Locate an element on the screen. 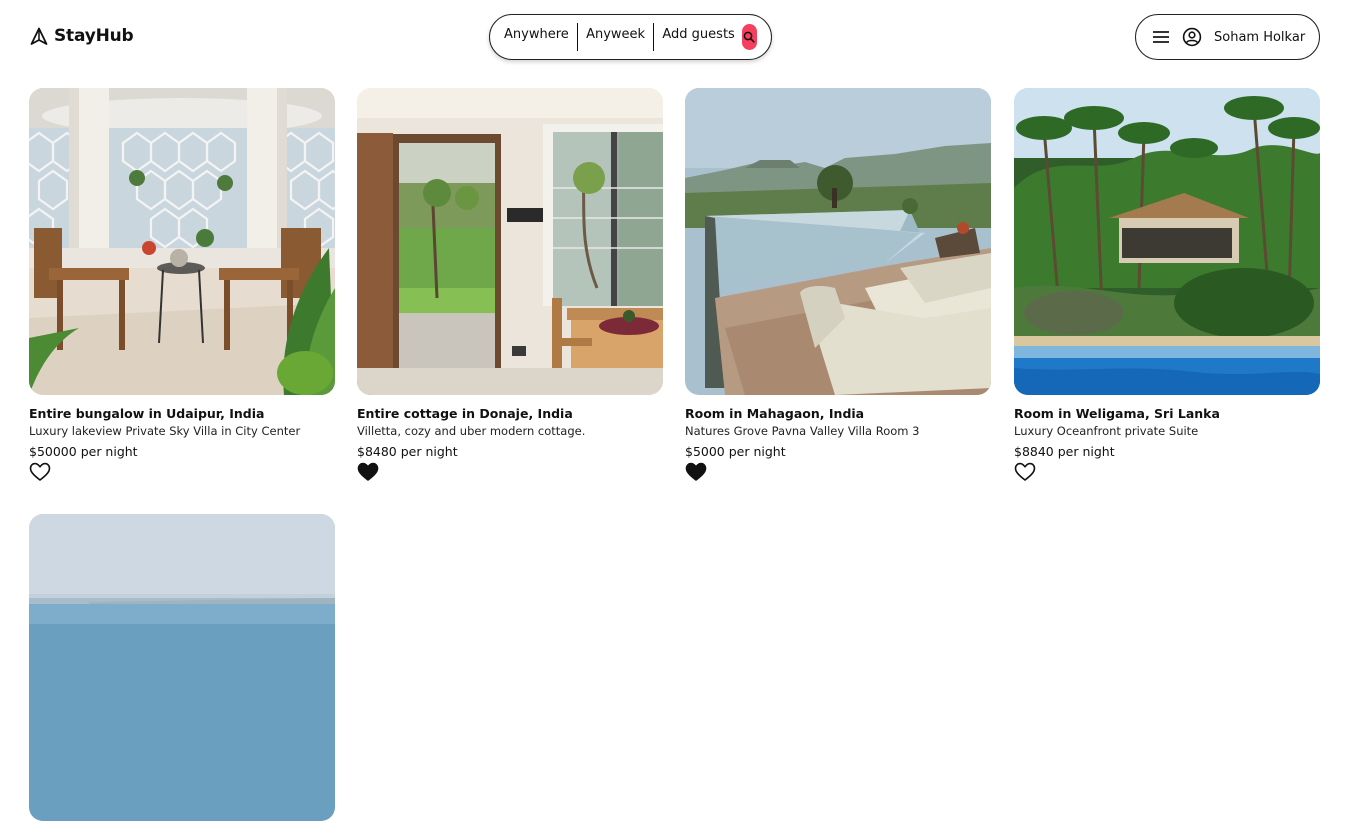 This screenshot has height=821, width=1346. listing-price: $5000 per night is located at coordinates (735, 451).